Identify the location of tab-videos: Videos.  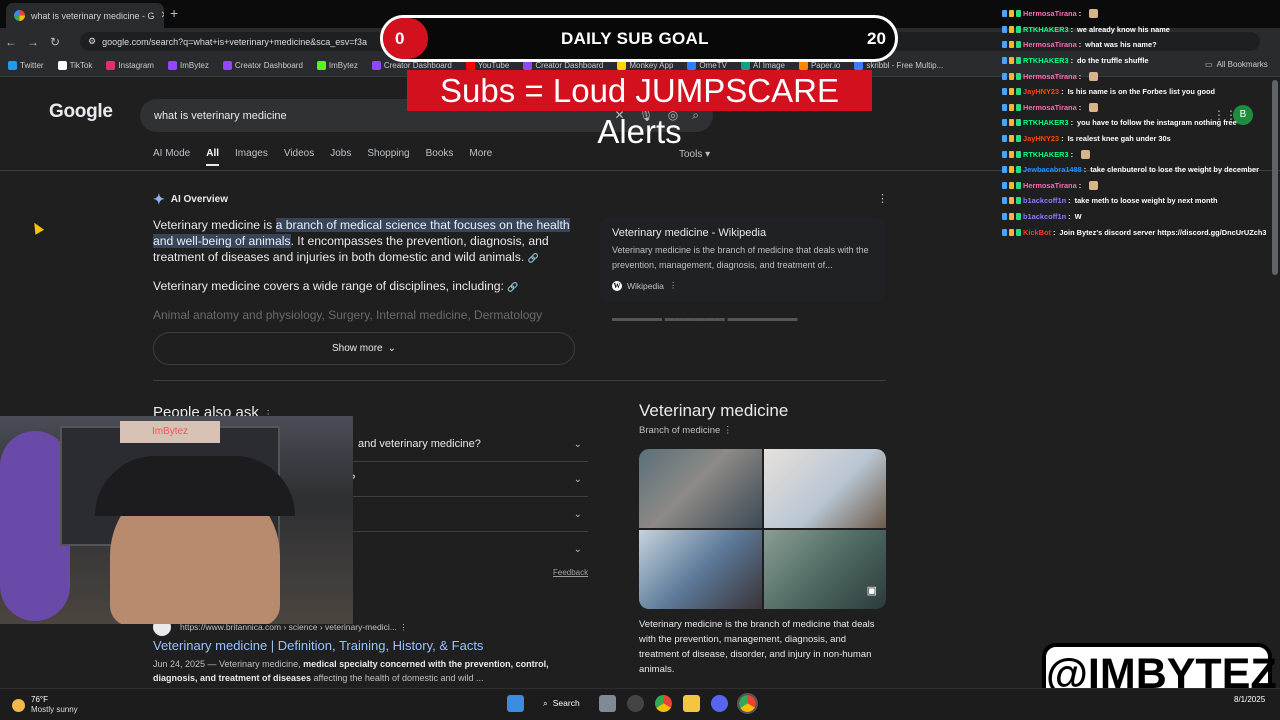
(299, 157).